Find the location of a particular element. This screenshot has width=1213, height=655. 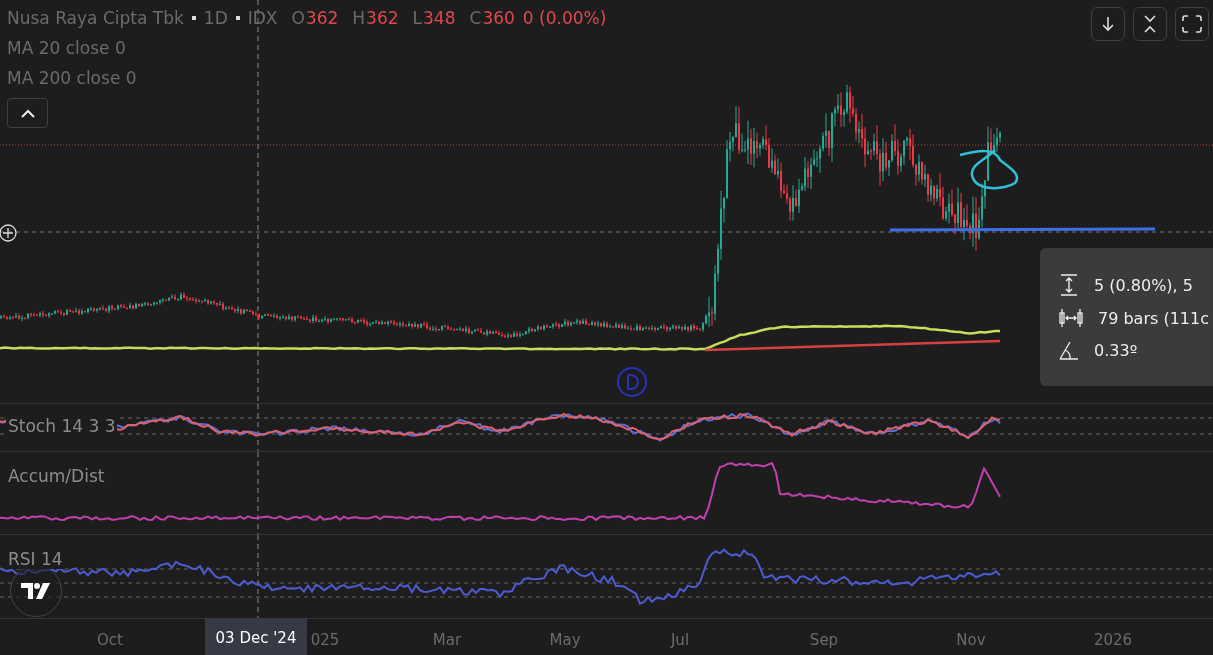

change-value: 0 (0.00%) is located at coordinates (564, 18).